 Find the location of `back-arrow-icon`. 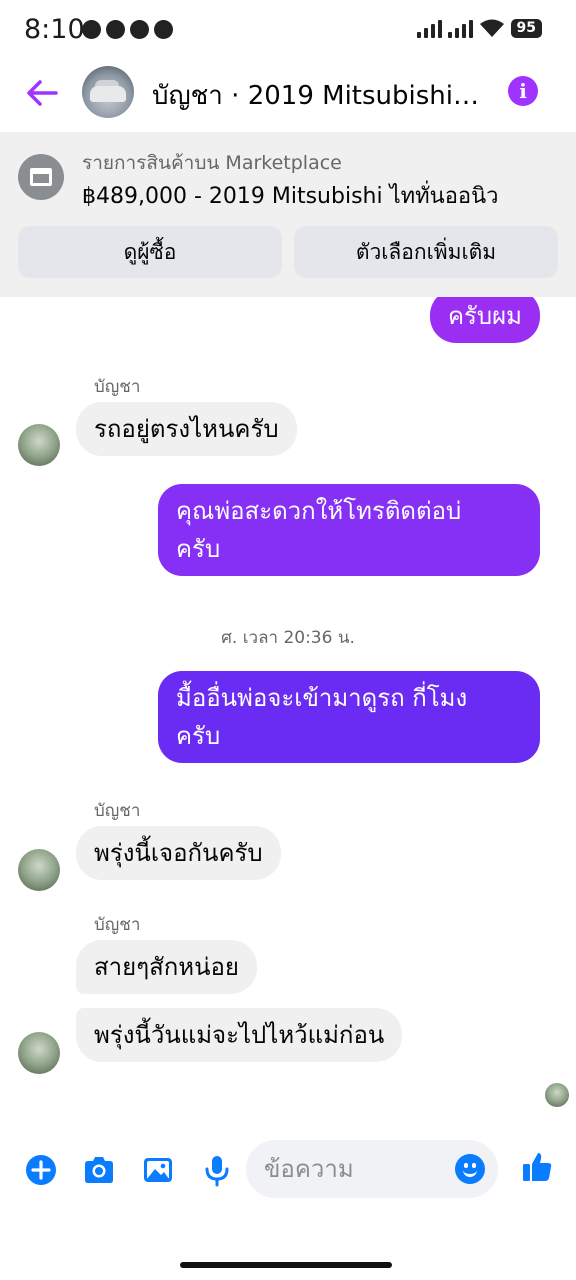

back-arrow-icon is located at coordinates (42, 93).